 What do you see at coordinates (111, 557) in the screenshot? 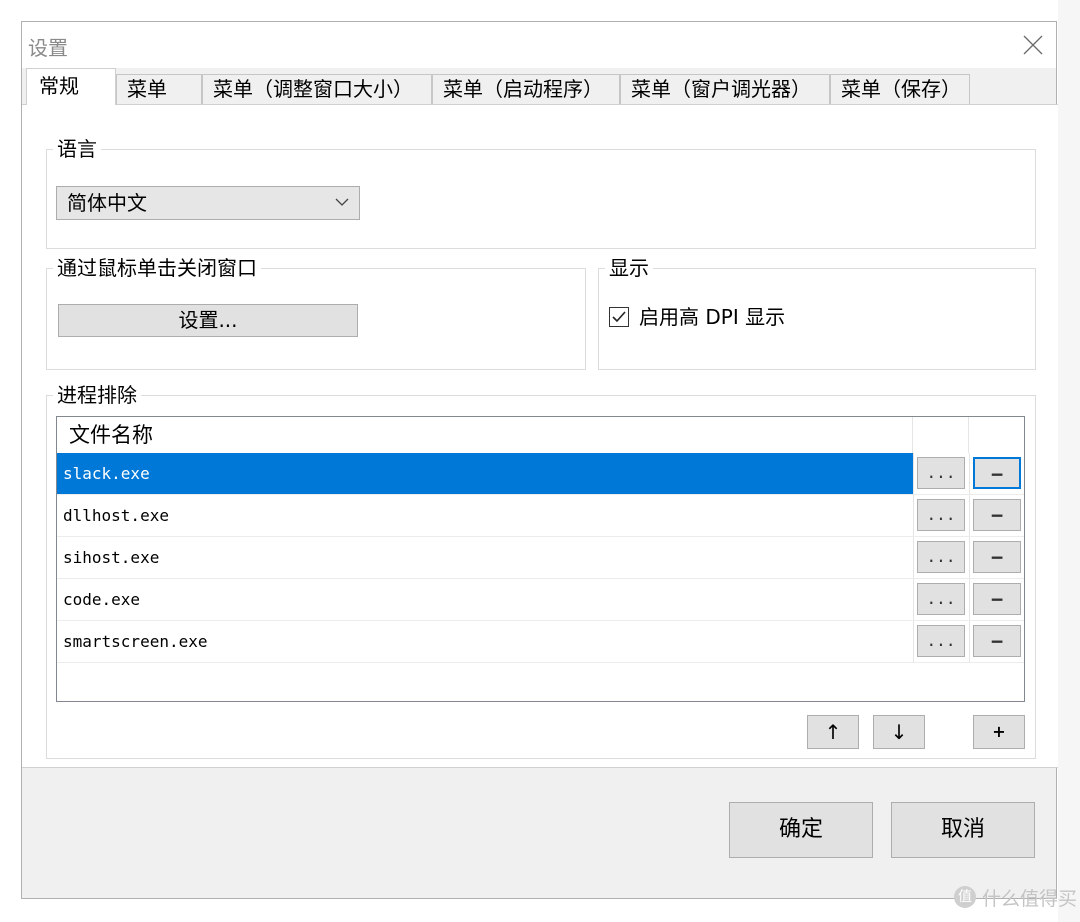
I see `process-name: sihost.exe` at bounding box center [111, 557].